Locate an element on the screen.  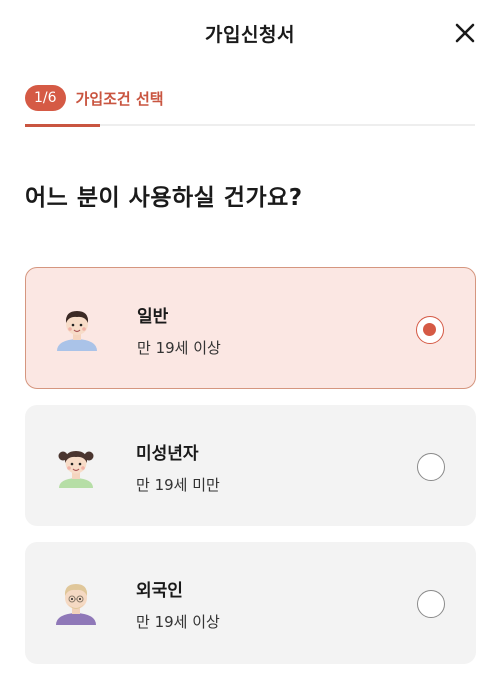
option-description: 만 19세 미만 is located at coordinates (178, 485).